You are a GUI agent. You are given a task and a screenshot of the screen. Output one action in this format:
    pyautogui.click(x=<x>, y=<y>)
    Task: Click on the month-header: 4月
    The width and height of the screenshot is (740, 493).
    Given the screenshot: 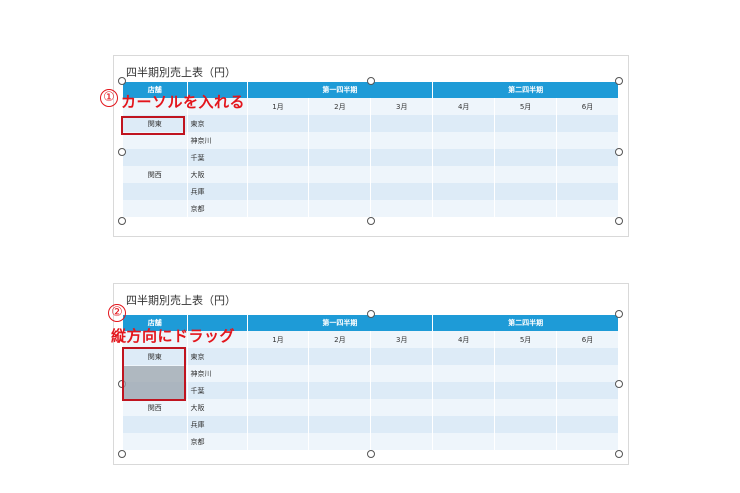 What is the action you would take?
    pyautogui.click(x=464, y=339)
    